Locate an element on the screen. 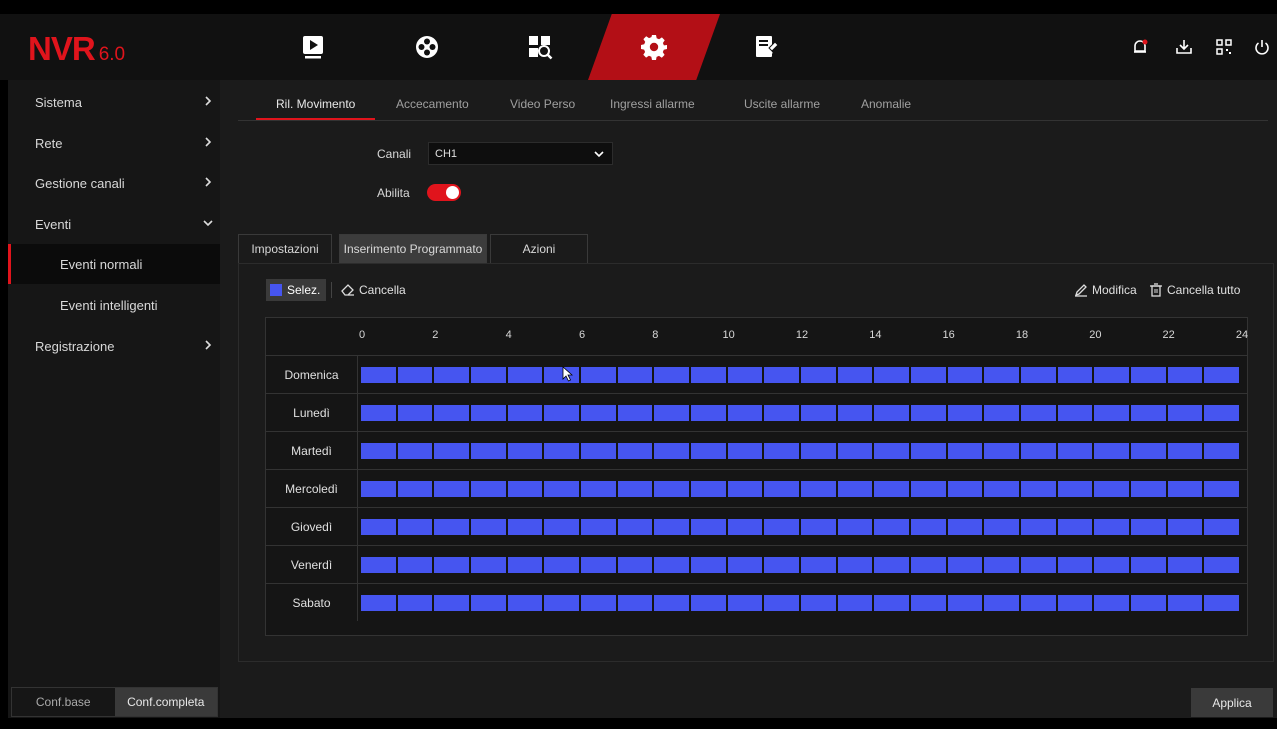 Image resolution: width=1277 pixels, height=729 pixels. nav-live-view is located at coordinates (313, 47).